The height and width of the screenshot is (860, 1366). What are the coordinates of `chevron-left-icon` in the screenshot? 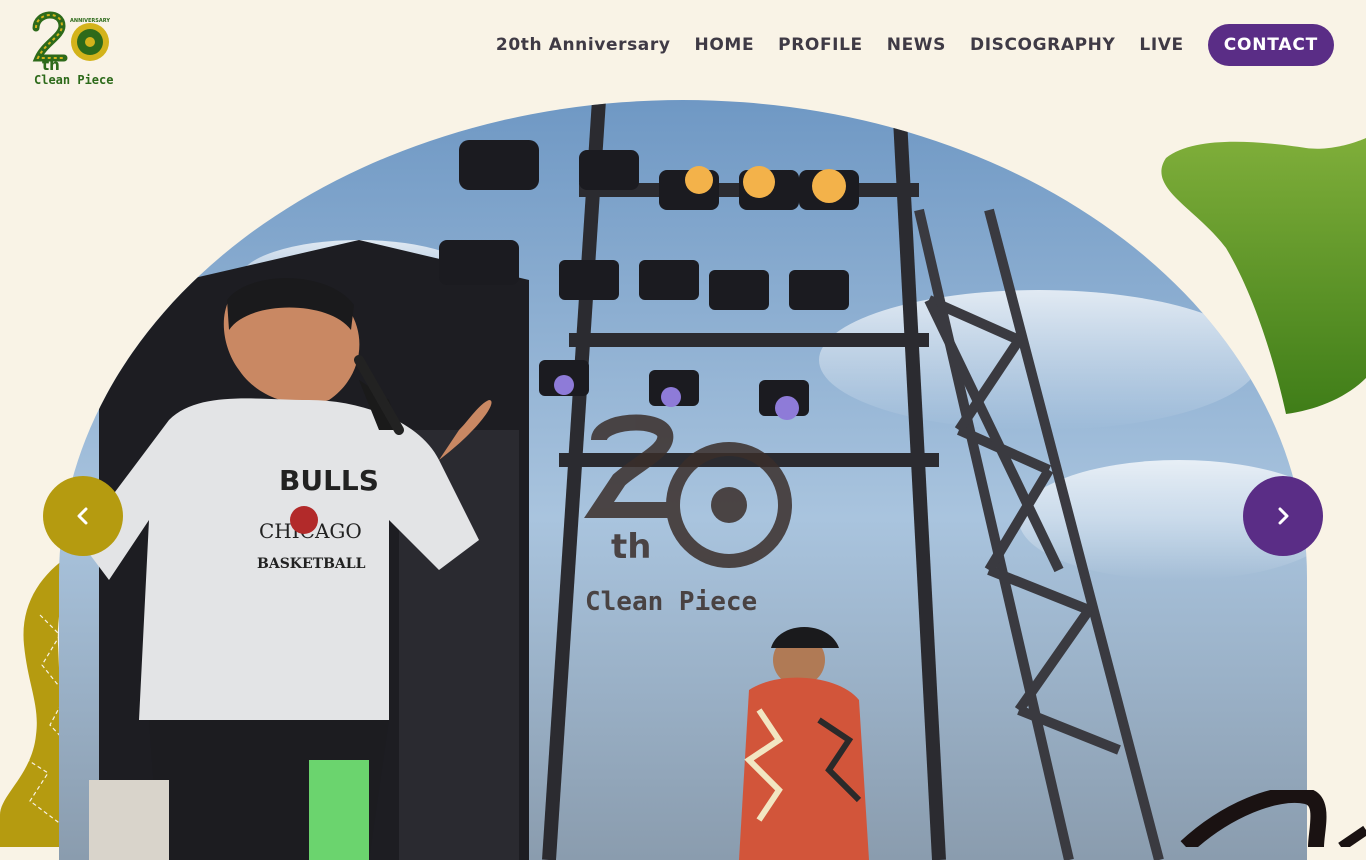 It's located at (82, 516).